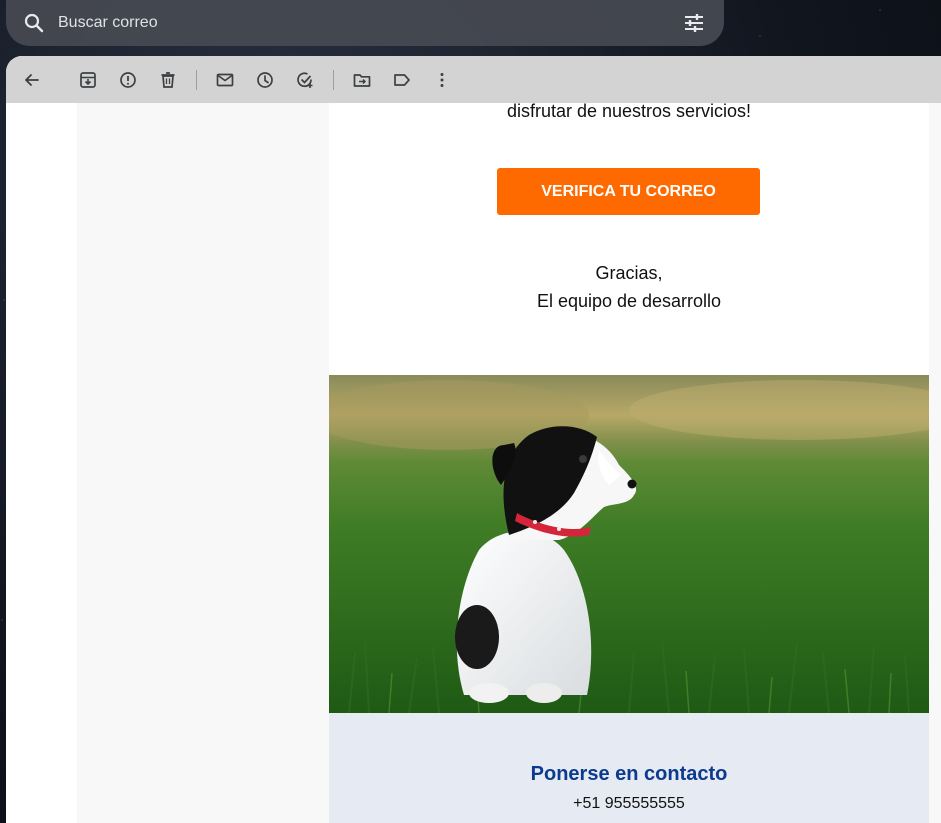 This screenshot has height=823, width=941. I want to click on signoff-team: El equipo de desarrollo, so click(629, 301).